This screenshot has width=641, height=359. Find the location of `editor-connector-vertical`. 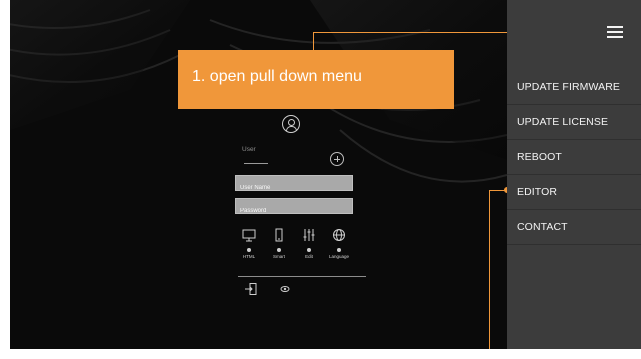

editor-connector-vertical is located at coordinates (489, 269).